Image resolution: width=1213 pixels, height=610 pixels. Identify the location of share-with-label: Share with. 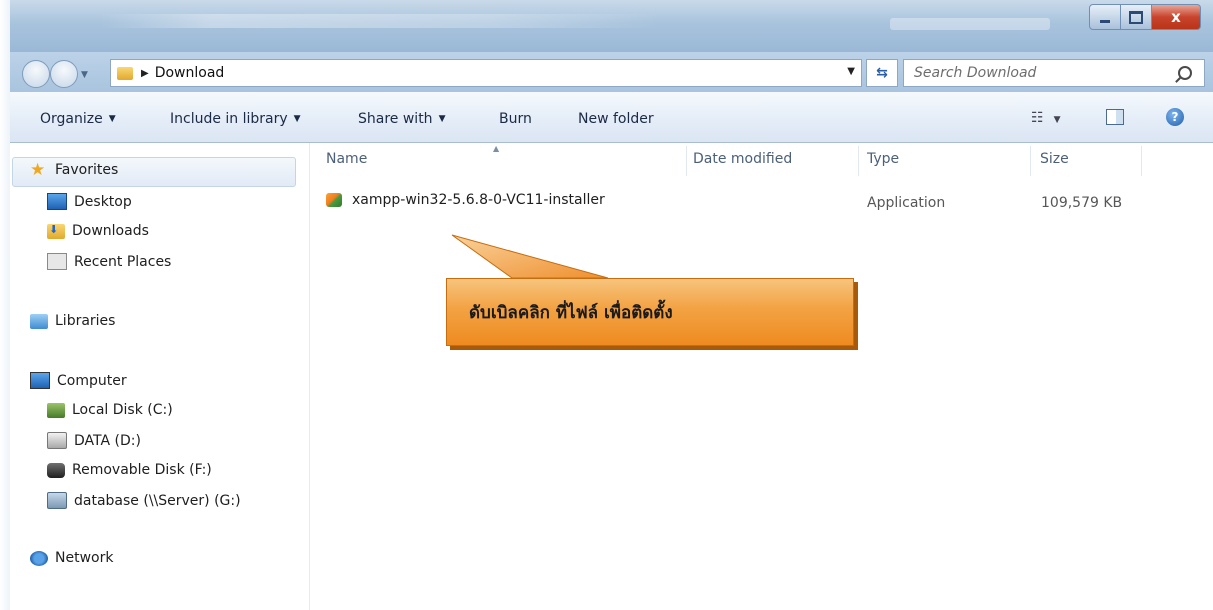
(395, 119).